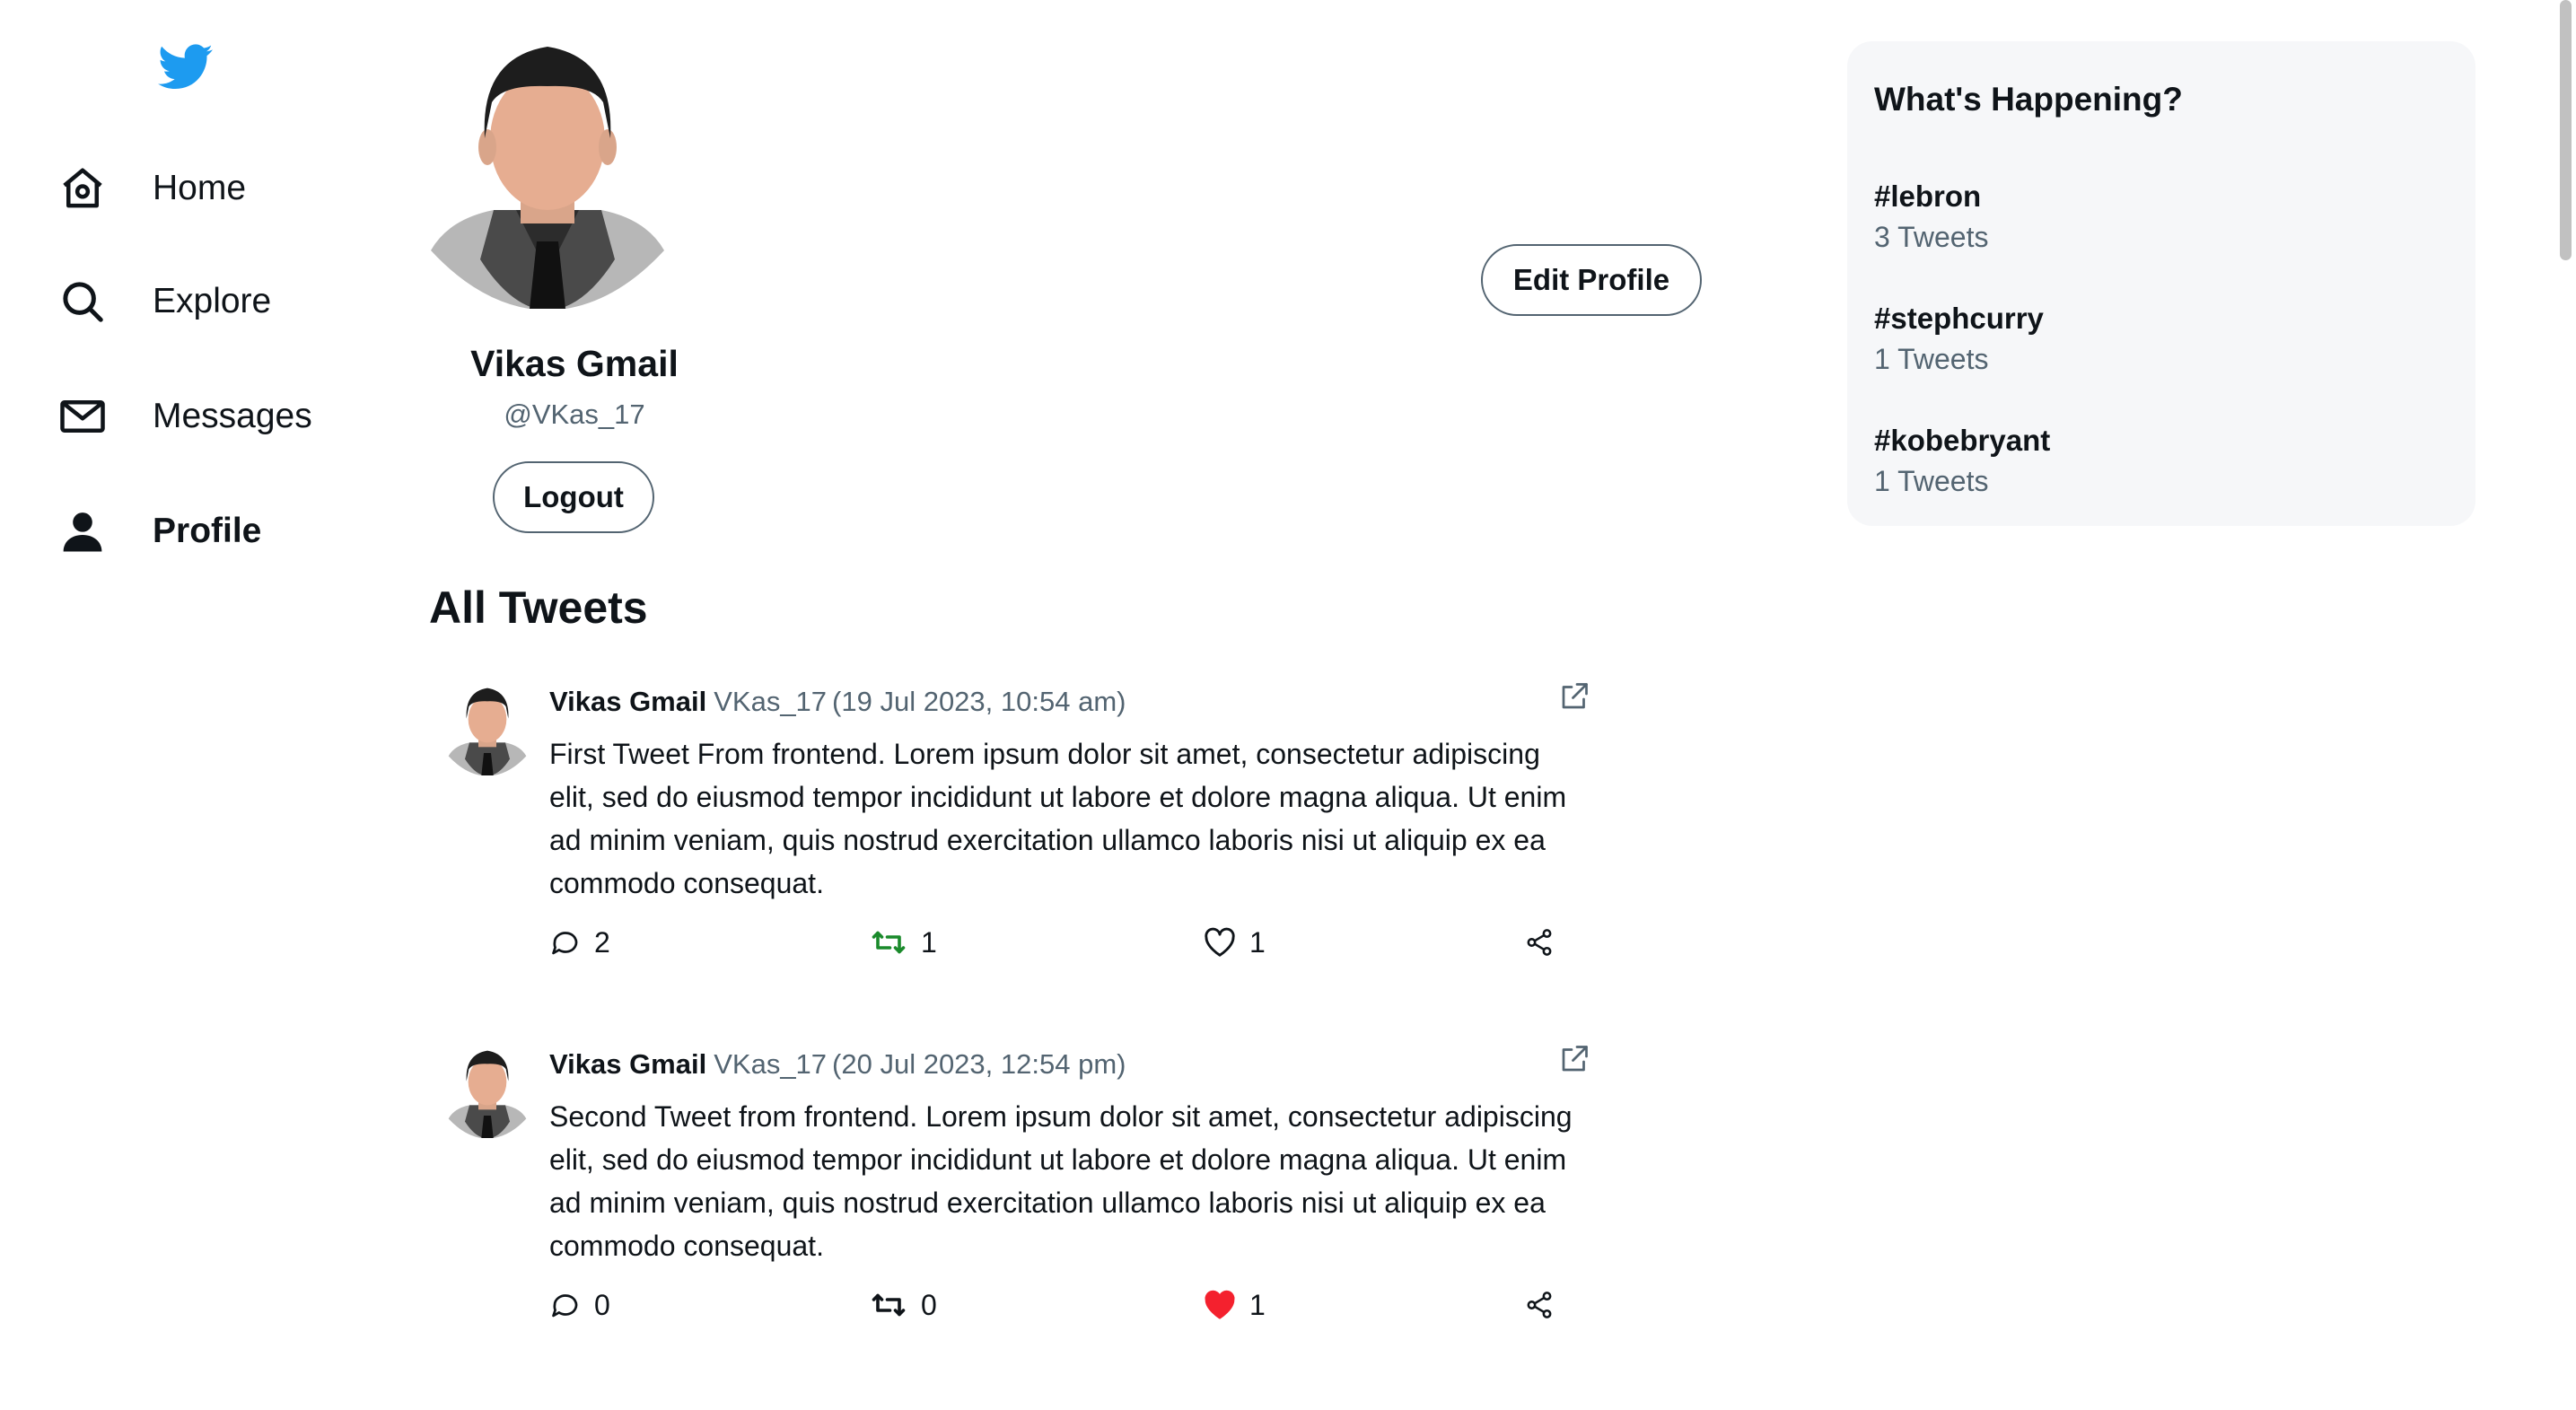 This screenshot has width=2576, height=1410. I want to click on tweet-actions: 2 1 1, so click(1074, 942).